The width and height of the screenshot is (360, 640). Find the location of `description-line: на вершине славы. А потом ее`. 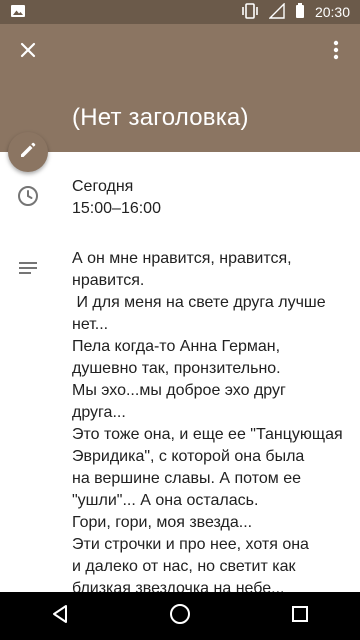

description-line: на вершине славы. А потом ее is located at coordinates (186, 478).